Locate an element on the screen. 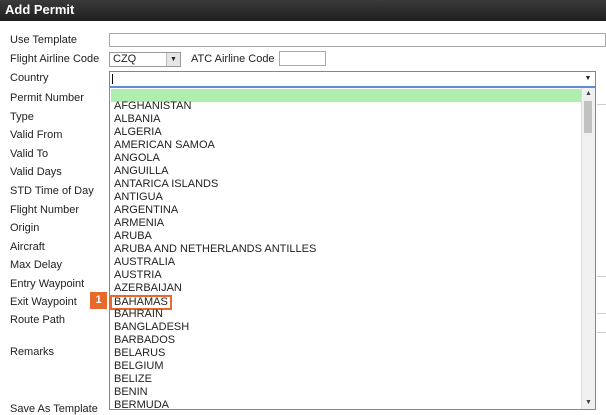  country-option: BELARUS is located at coordinates (348, 353).